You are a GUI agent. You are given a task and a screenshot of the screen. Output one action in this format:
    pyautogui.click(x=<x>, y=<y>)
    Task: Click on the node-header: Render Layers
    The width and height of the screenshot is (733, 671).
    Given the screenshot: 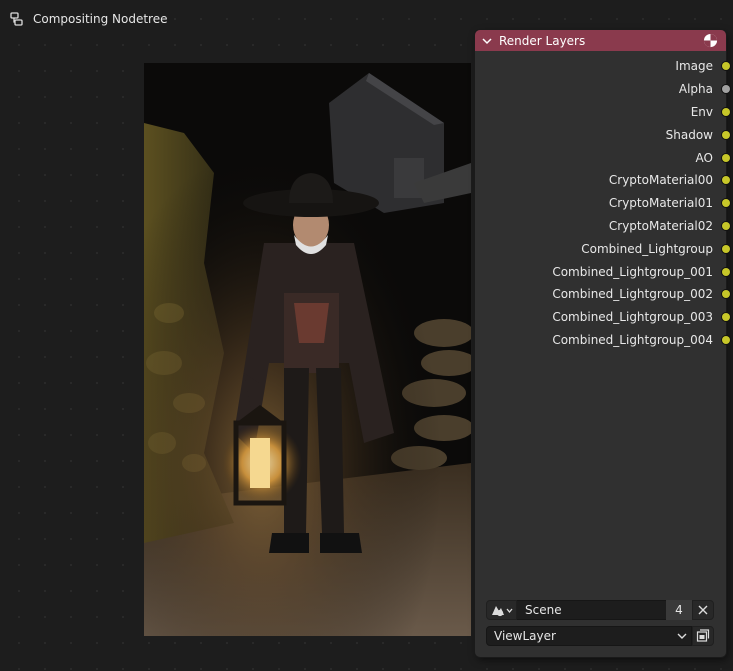 What is the action you would take?
    pyautogui.click(x=600, y=40)
    